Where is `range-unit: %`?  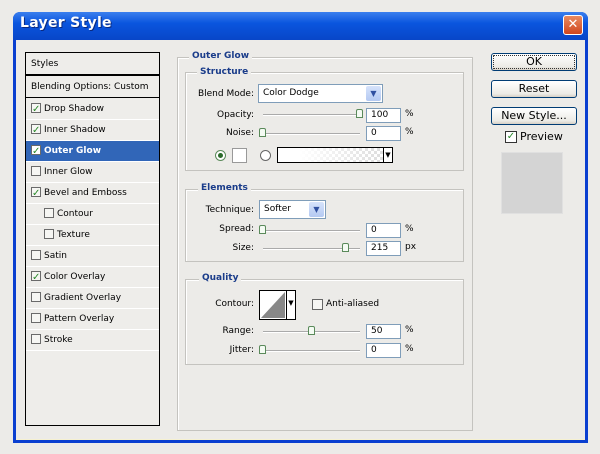 range-unit: % is located at coordinates (409, 330).